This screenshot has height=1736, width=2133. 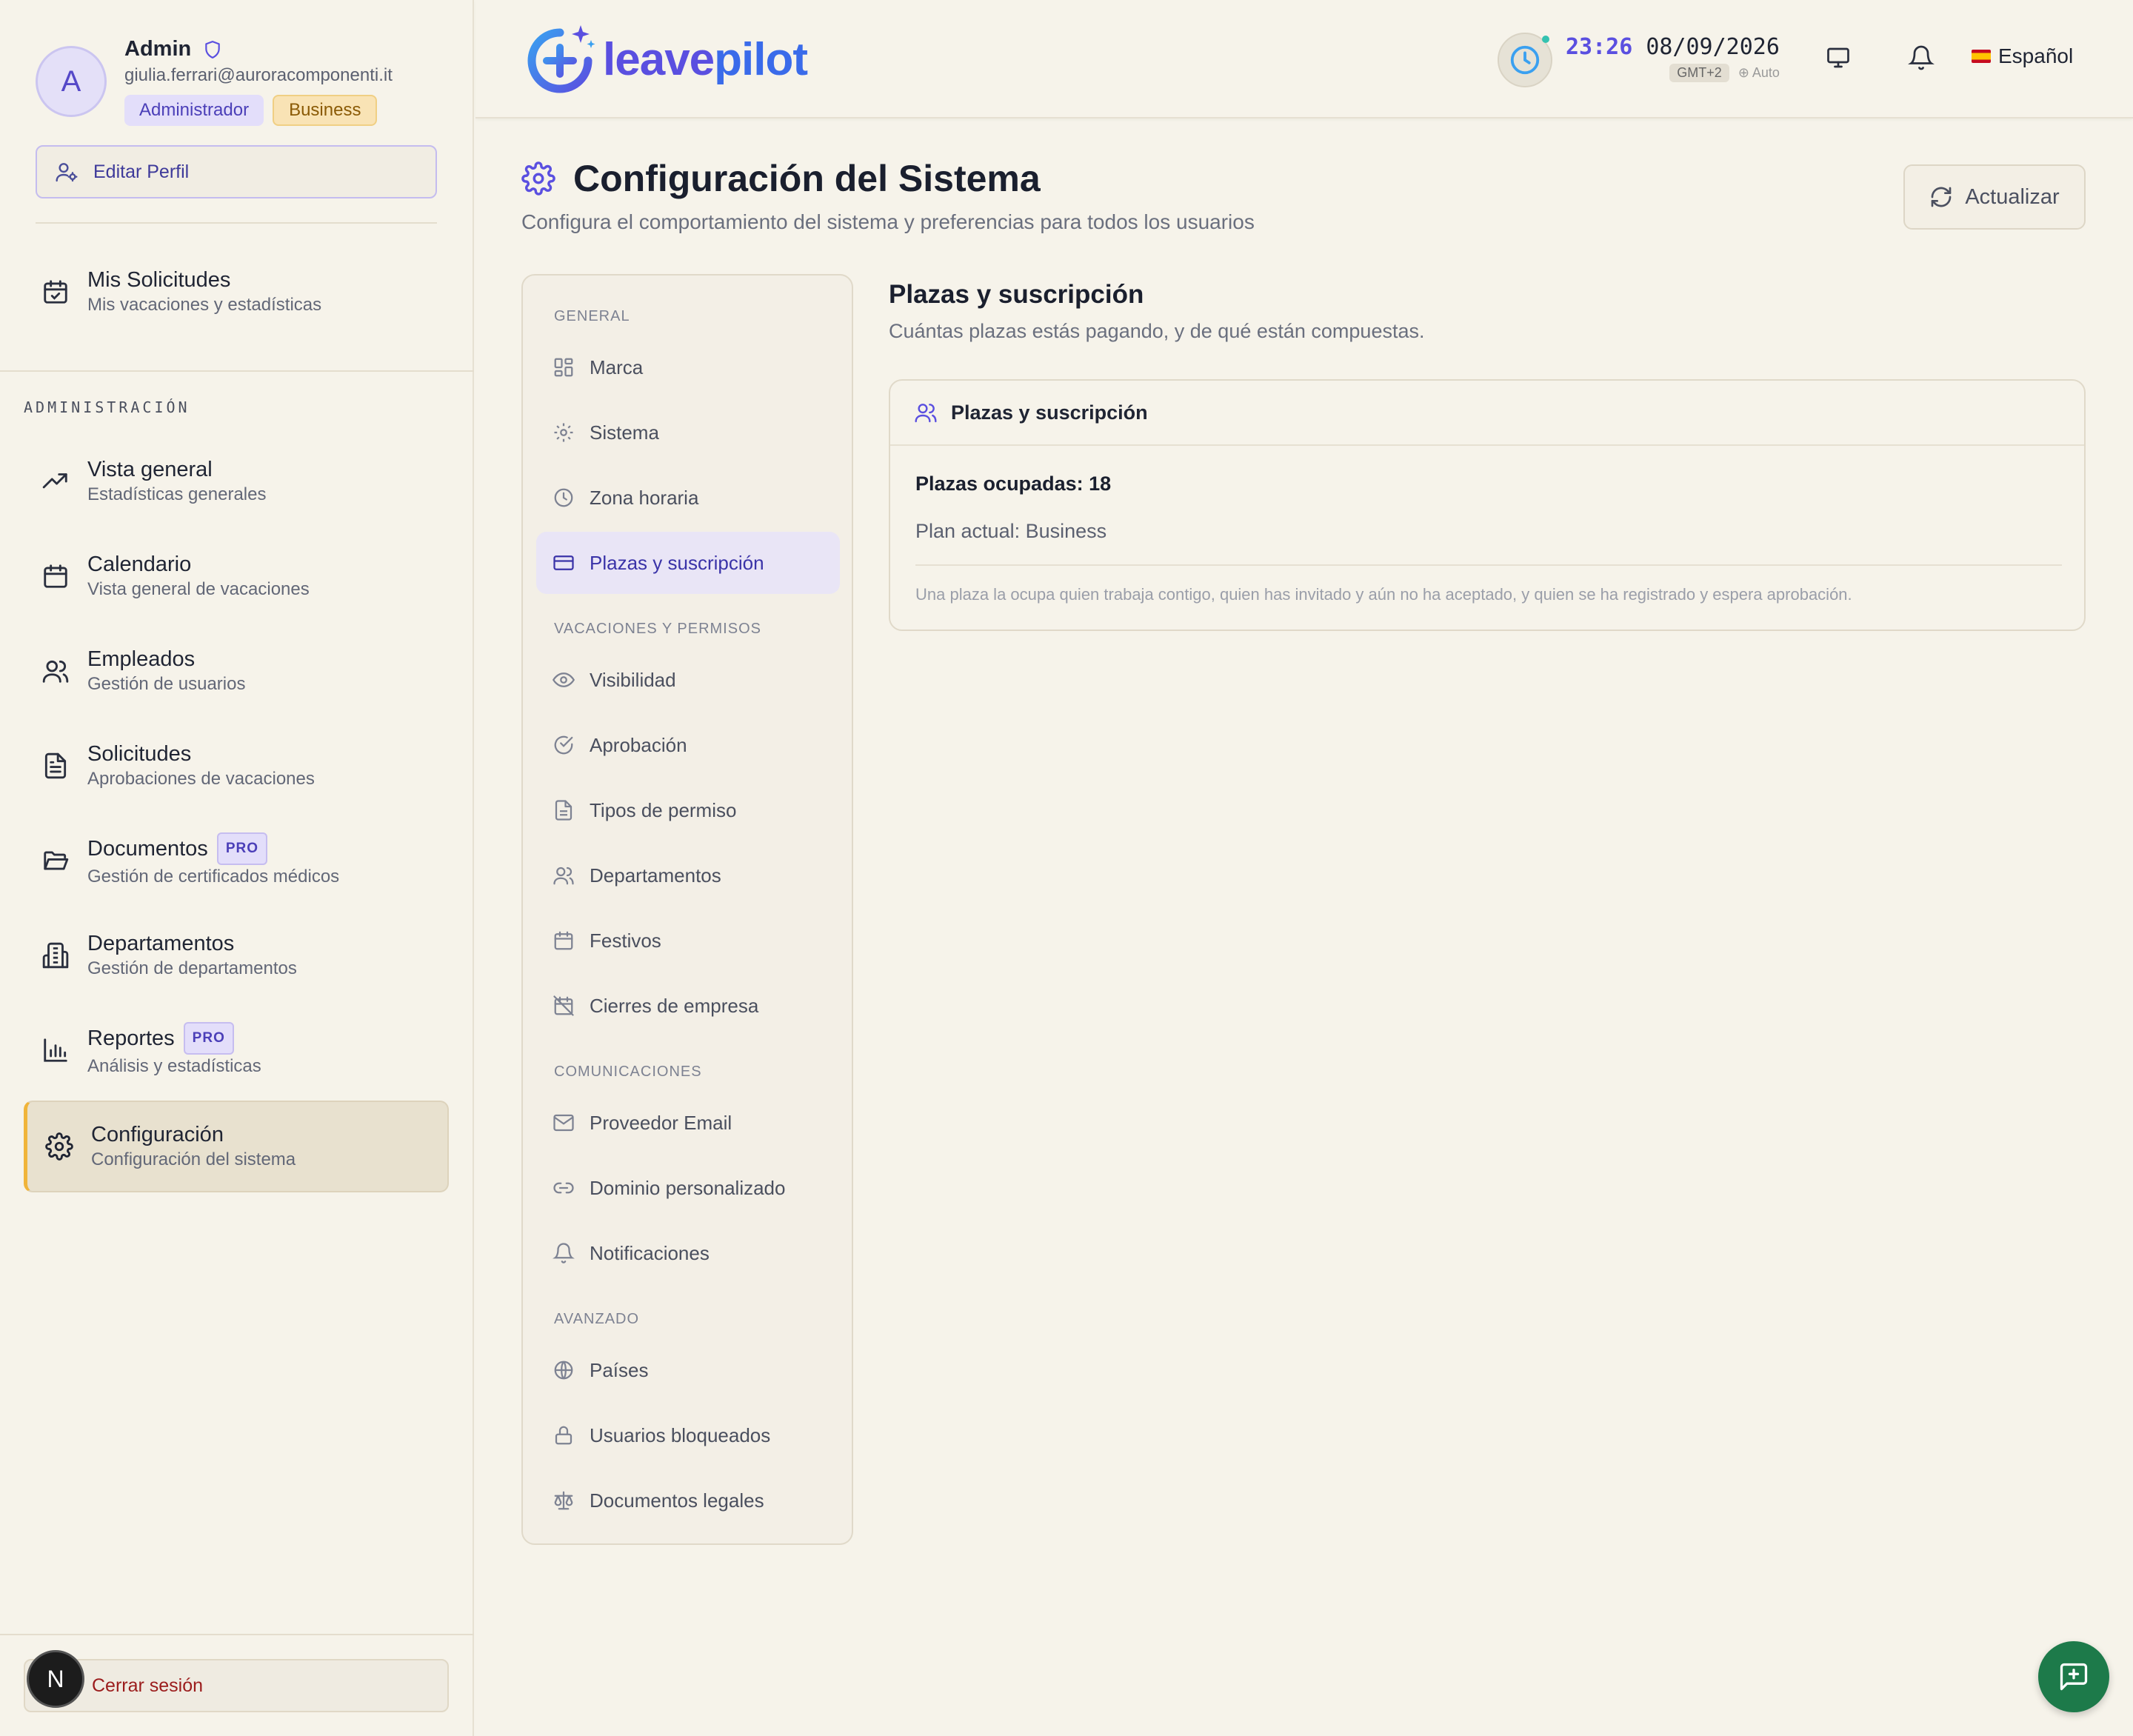 I want to click on settings-item-seats-subscription: Plazas y suscripción, so click(x=688, y=563).